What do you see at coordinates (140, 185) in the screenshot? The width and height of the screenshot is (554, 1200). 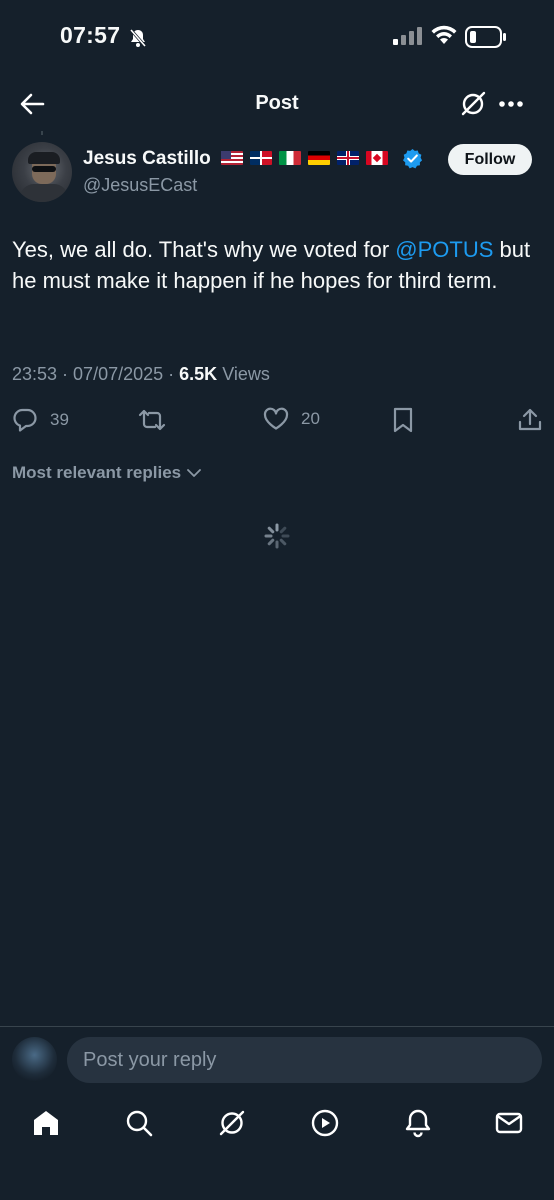 I see `author-handle: @JesusECast` at bounding box center [140, 185].